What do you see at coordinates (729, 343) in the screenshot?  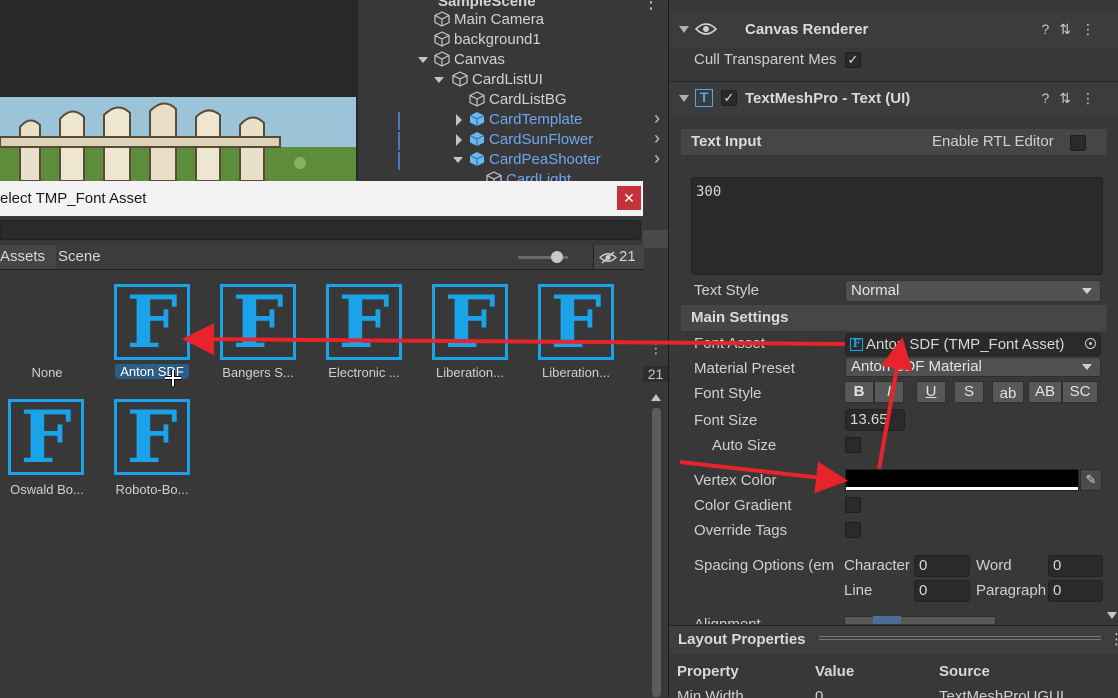 I see `font-asset-label: Font Asset` at bounding box center [729, 343].